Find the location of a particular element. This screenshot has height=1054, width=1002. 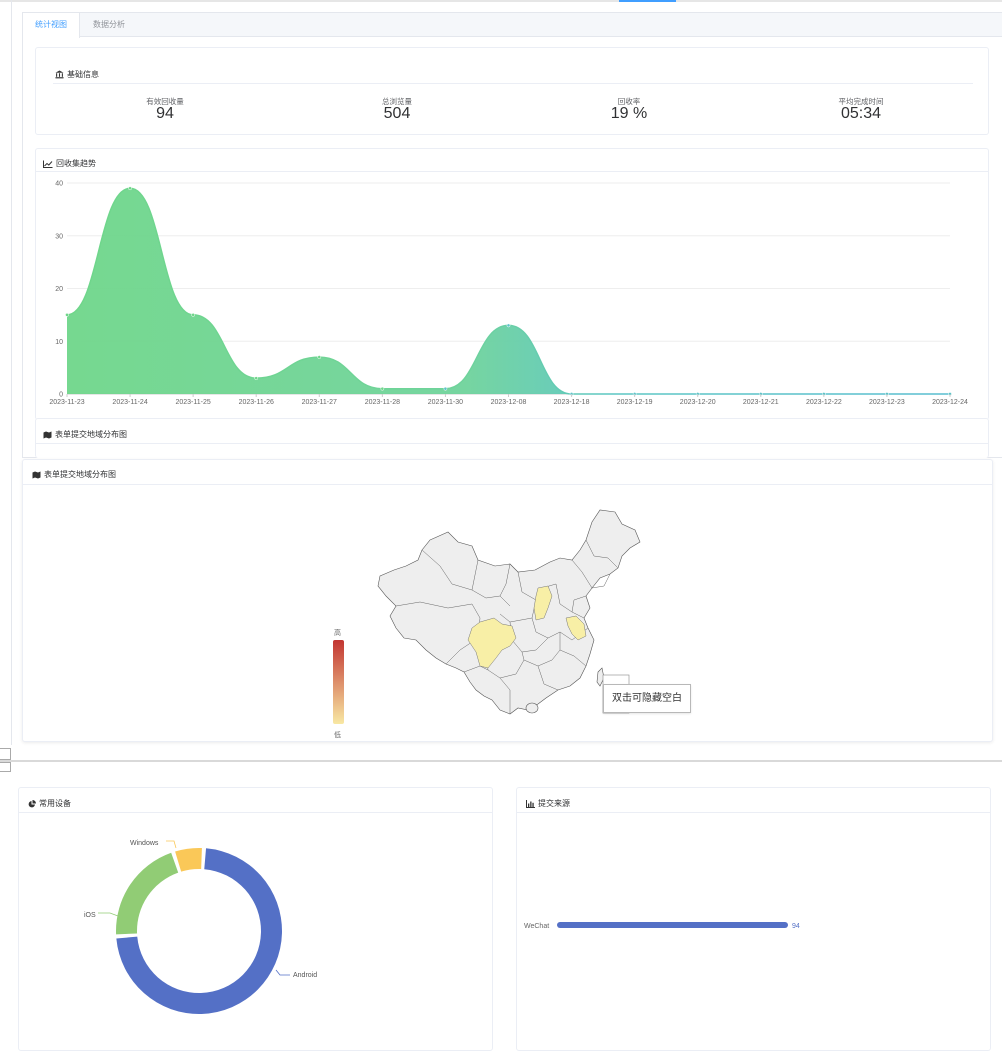

sources-bar-chart: WeChat 94 is located at coordinates (662, 926).